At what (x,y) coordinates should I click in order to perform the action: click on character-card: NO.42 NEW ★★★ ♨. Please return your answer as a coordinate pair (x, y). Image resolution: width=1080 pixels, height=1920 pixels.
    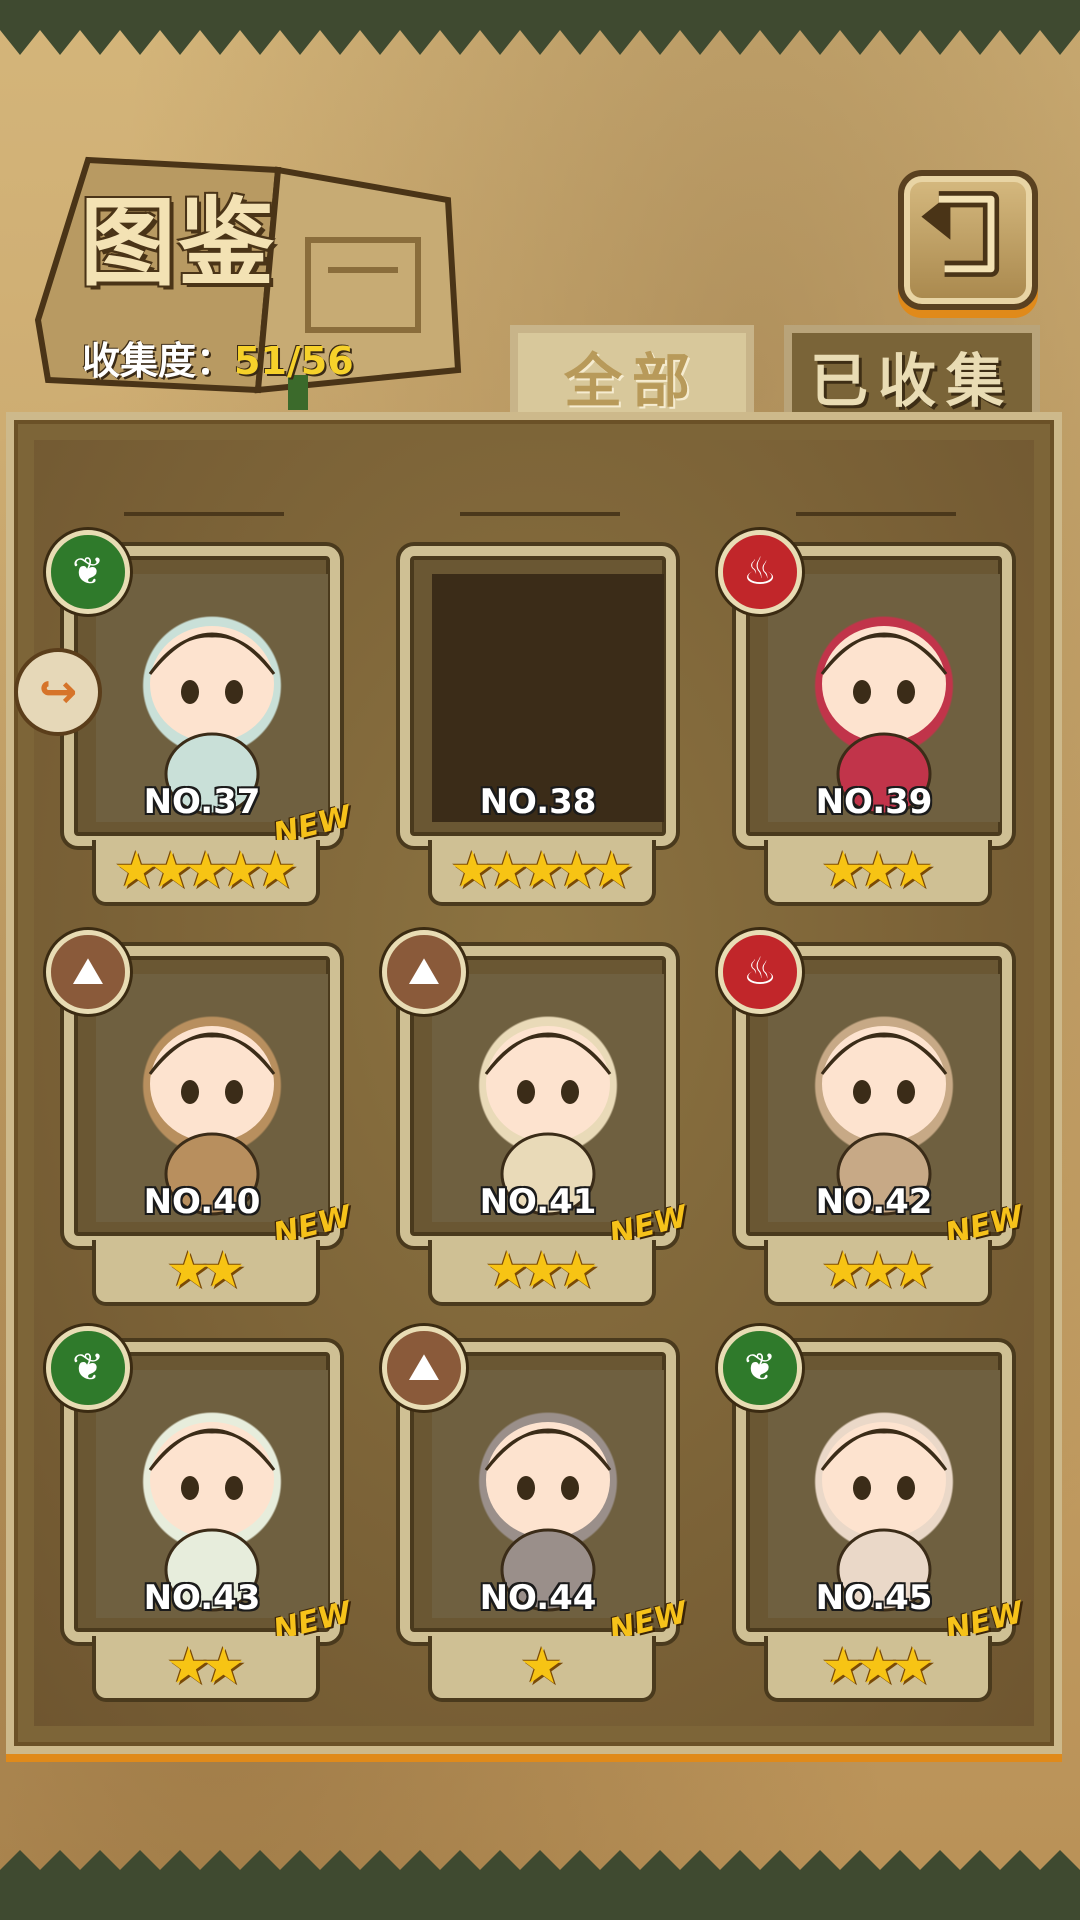
    Looking at the image, I should click on (872, 1120).